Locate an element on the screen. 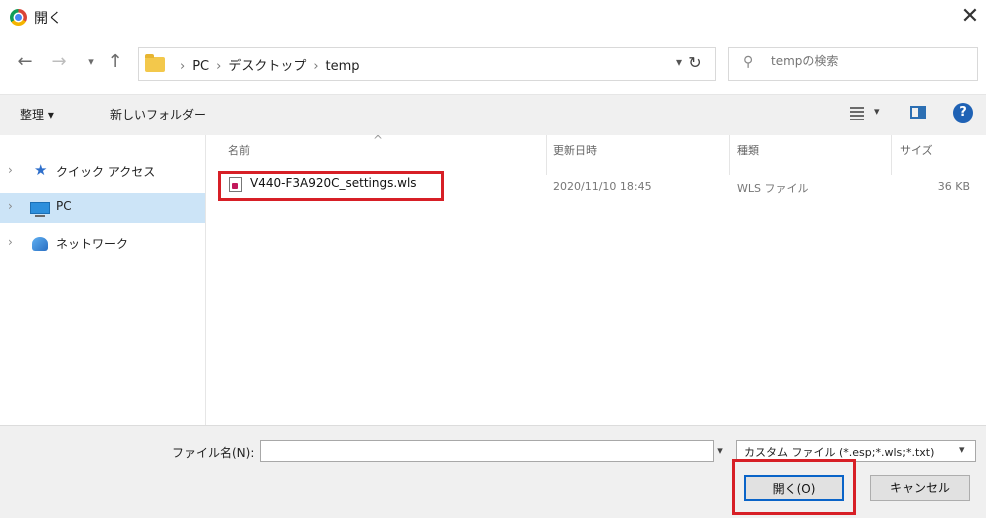 The width and height of the screenshot is (986, 518). breadcrumb: › PC › デスクトップ › temp is located at coordinates (266, 64).